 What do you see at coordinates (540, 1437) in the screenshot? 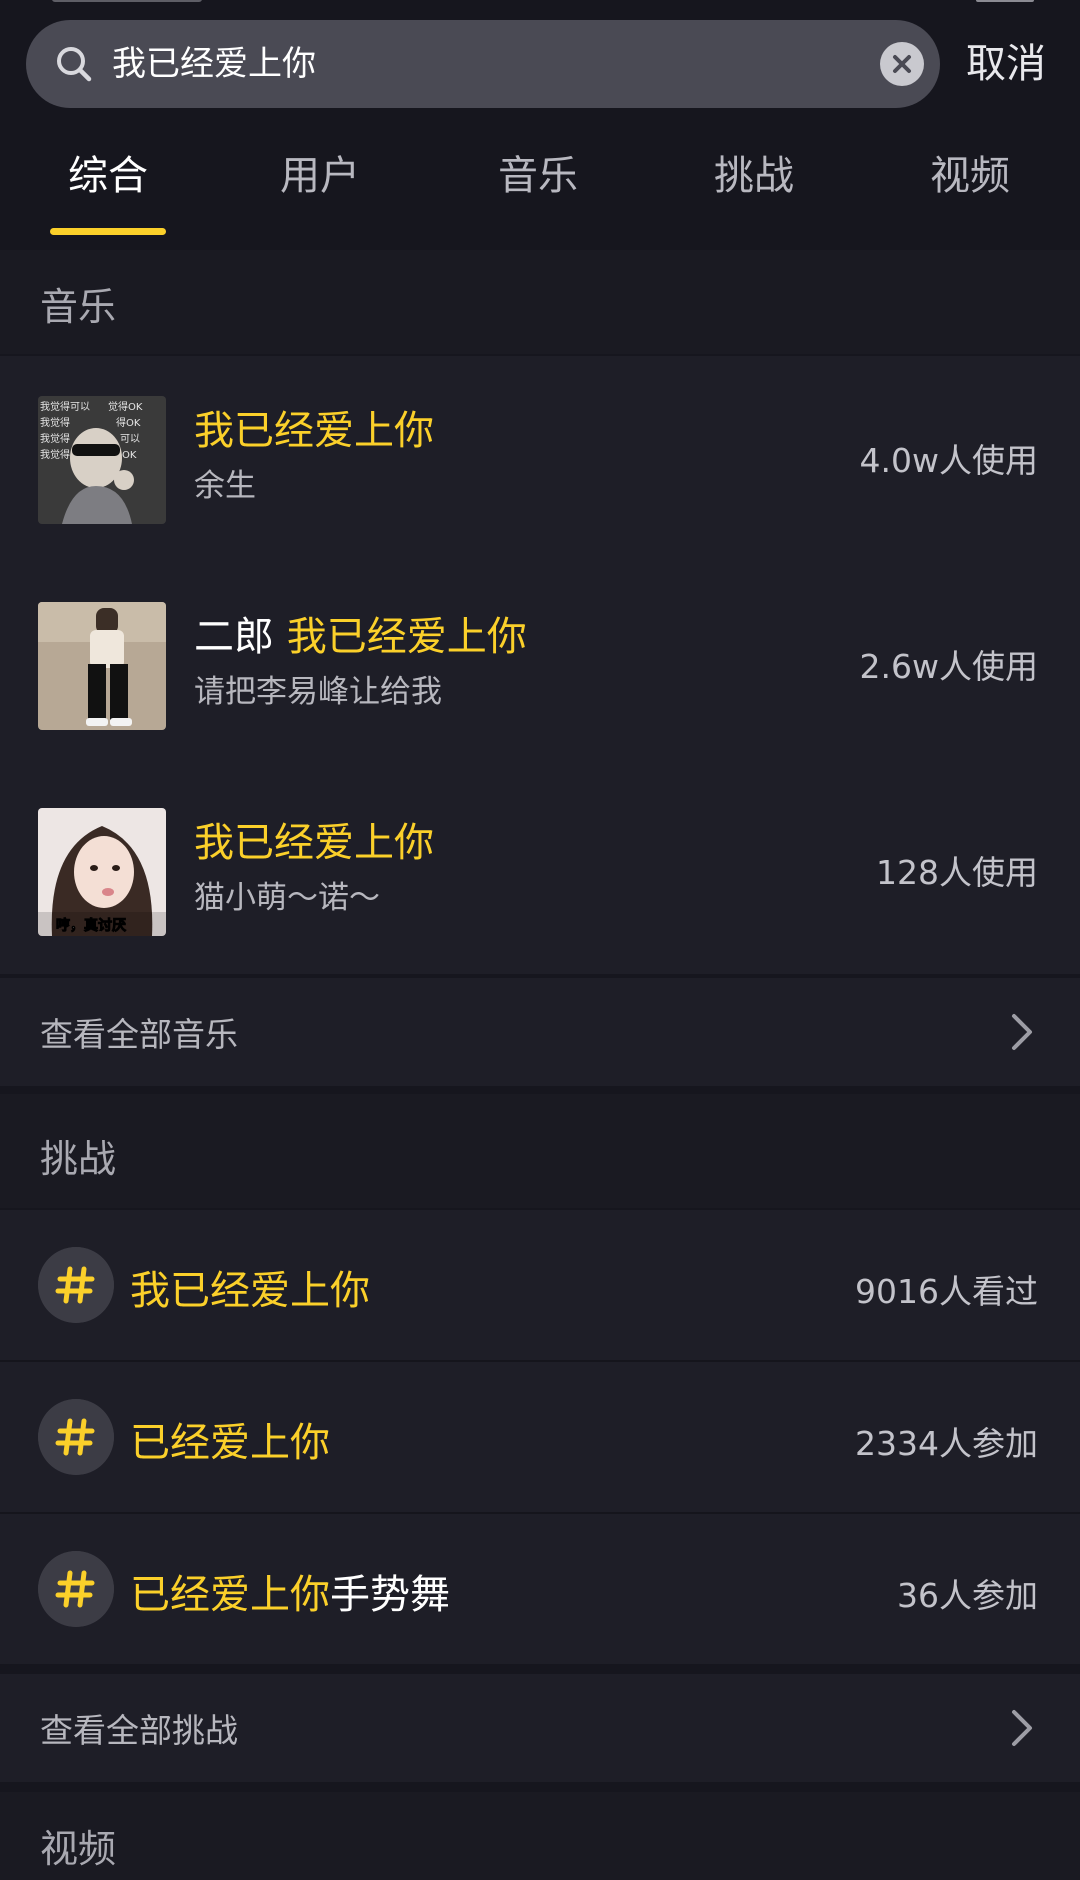
I see `challenge-item: 已经爱上你 2334人参加` at bounding box center [540, 1437].